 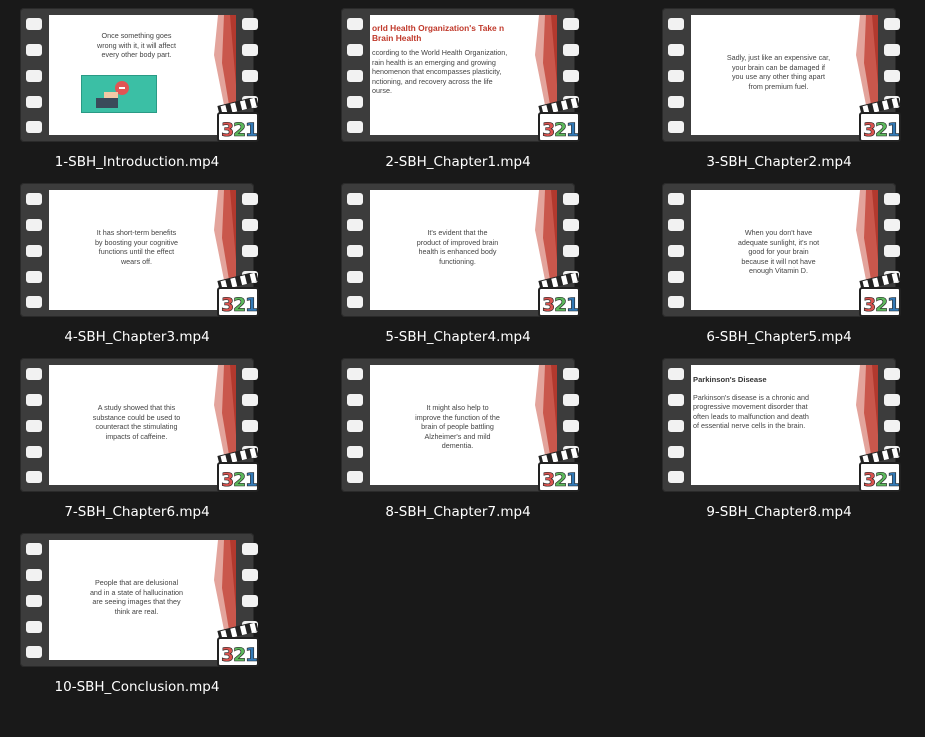 What do you see at coordinates (779, 162) in the screenshot?
I see `file-name-label: 3-SBH_Chapter2.mp4` at bounding box center [779, 162].